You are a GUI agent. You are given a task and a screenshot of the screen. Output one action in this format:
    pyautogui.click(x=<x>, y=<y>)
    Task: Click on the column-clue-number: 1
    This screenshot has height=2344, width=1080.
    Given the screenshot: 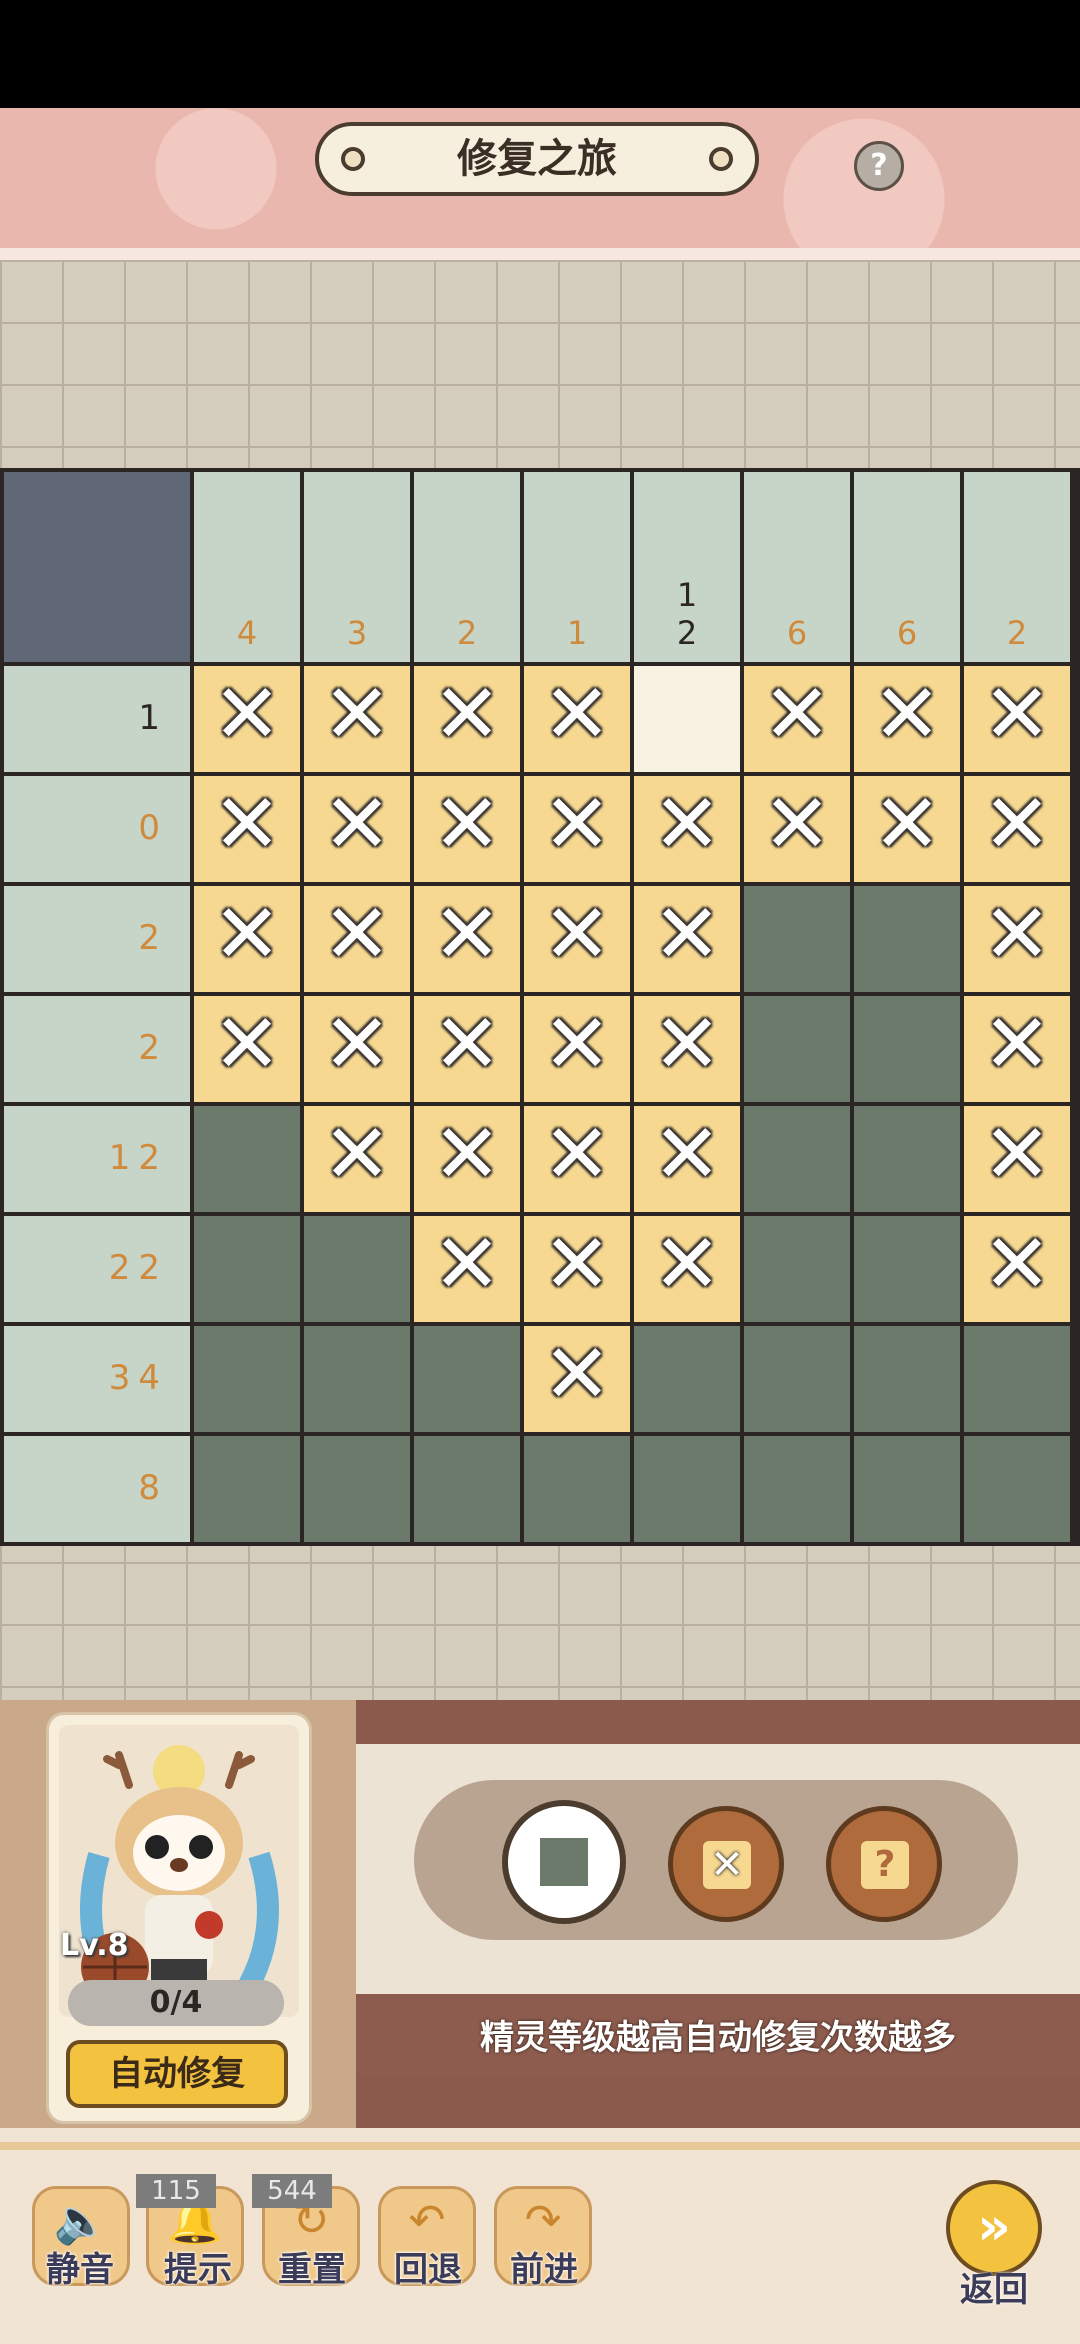 What is the action you would take?
    pyautogui.click(x=577, y=633)
    